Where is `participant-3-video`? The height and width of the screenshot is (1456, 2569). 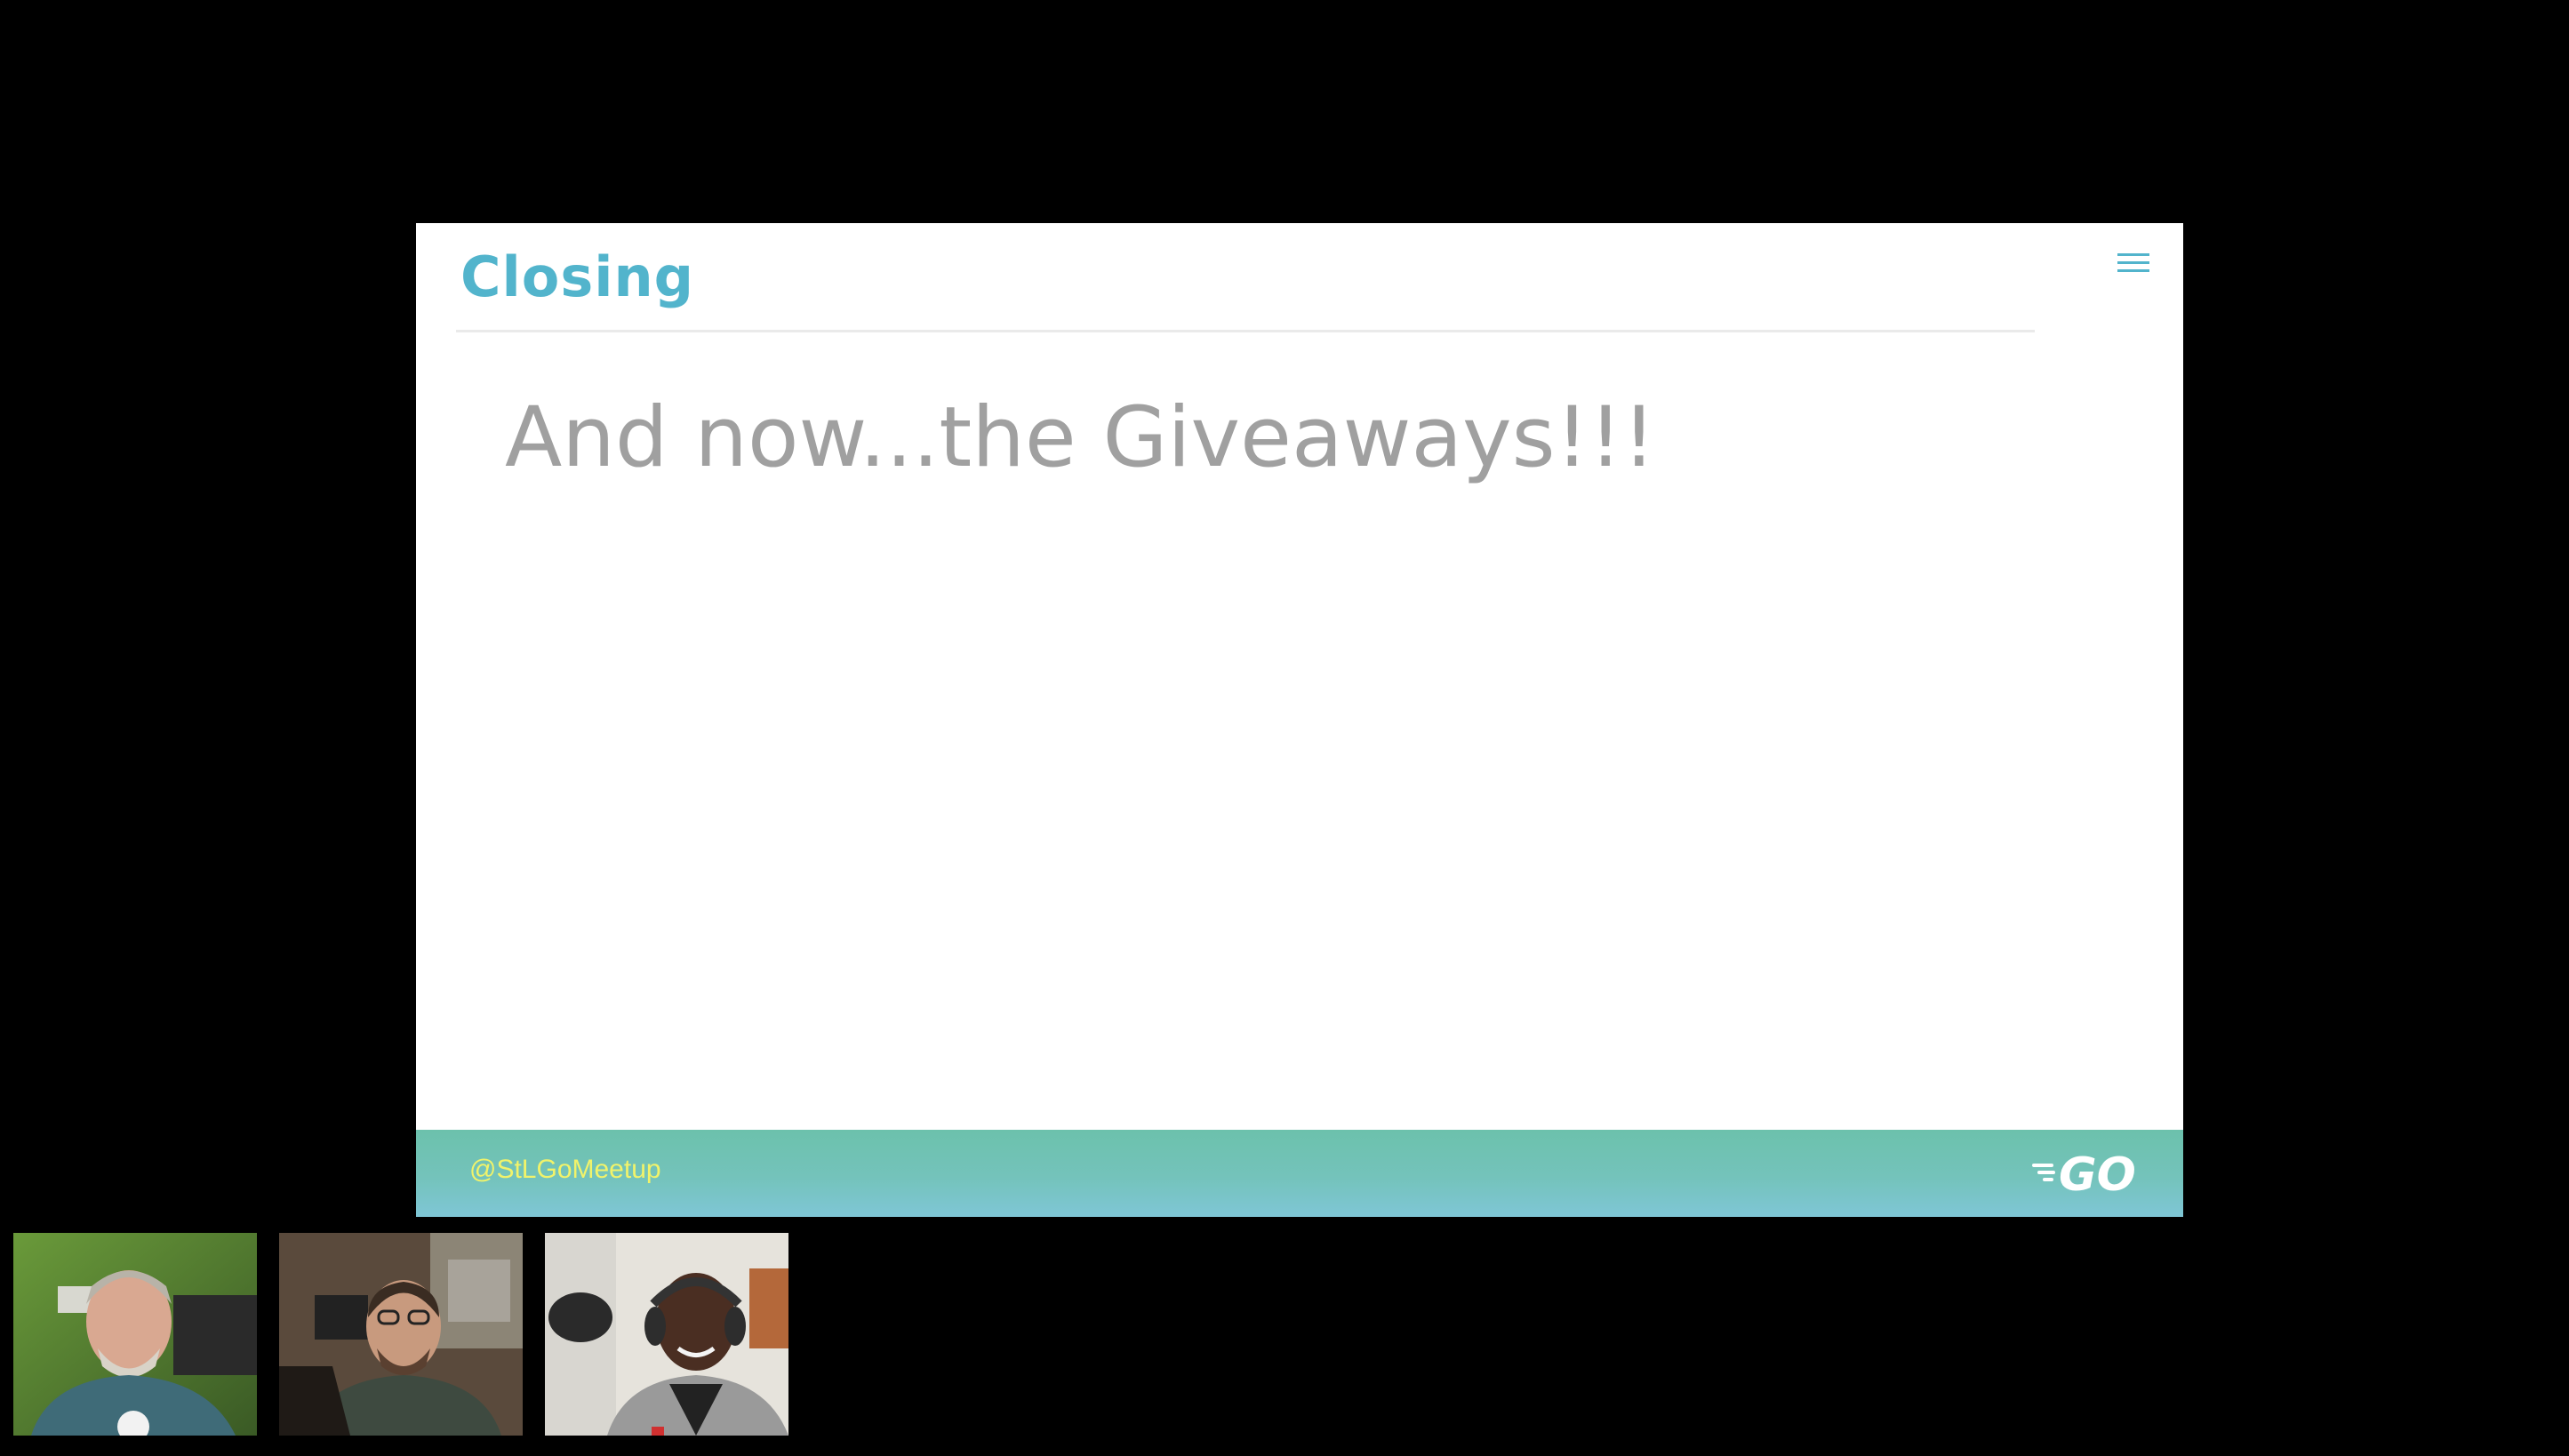
participant-3-video is located at coordinates (666, 1334).